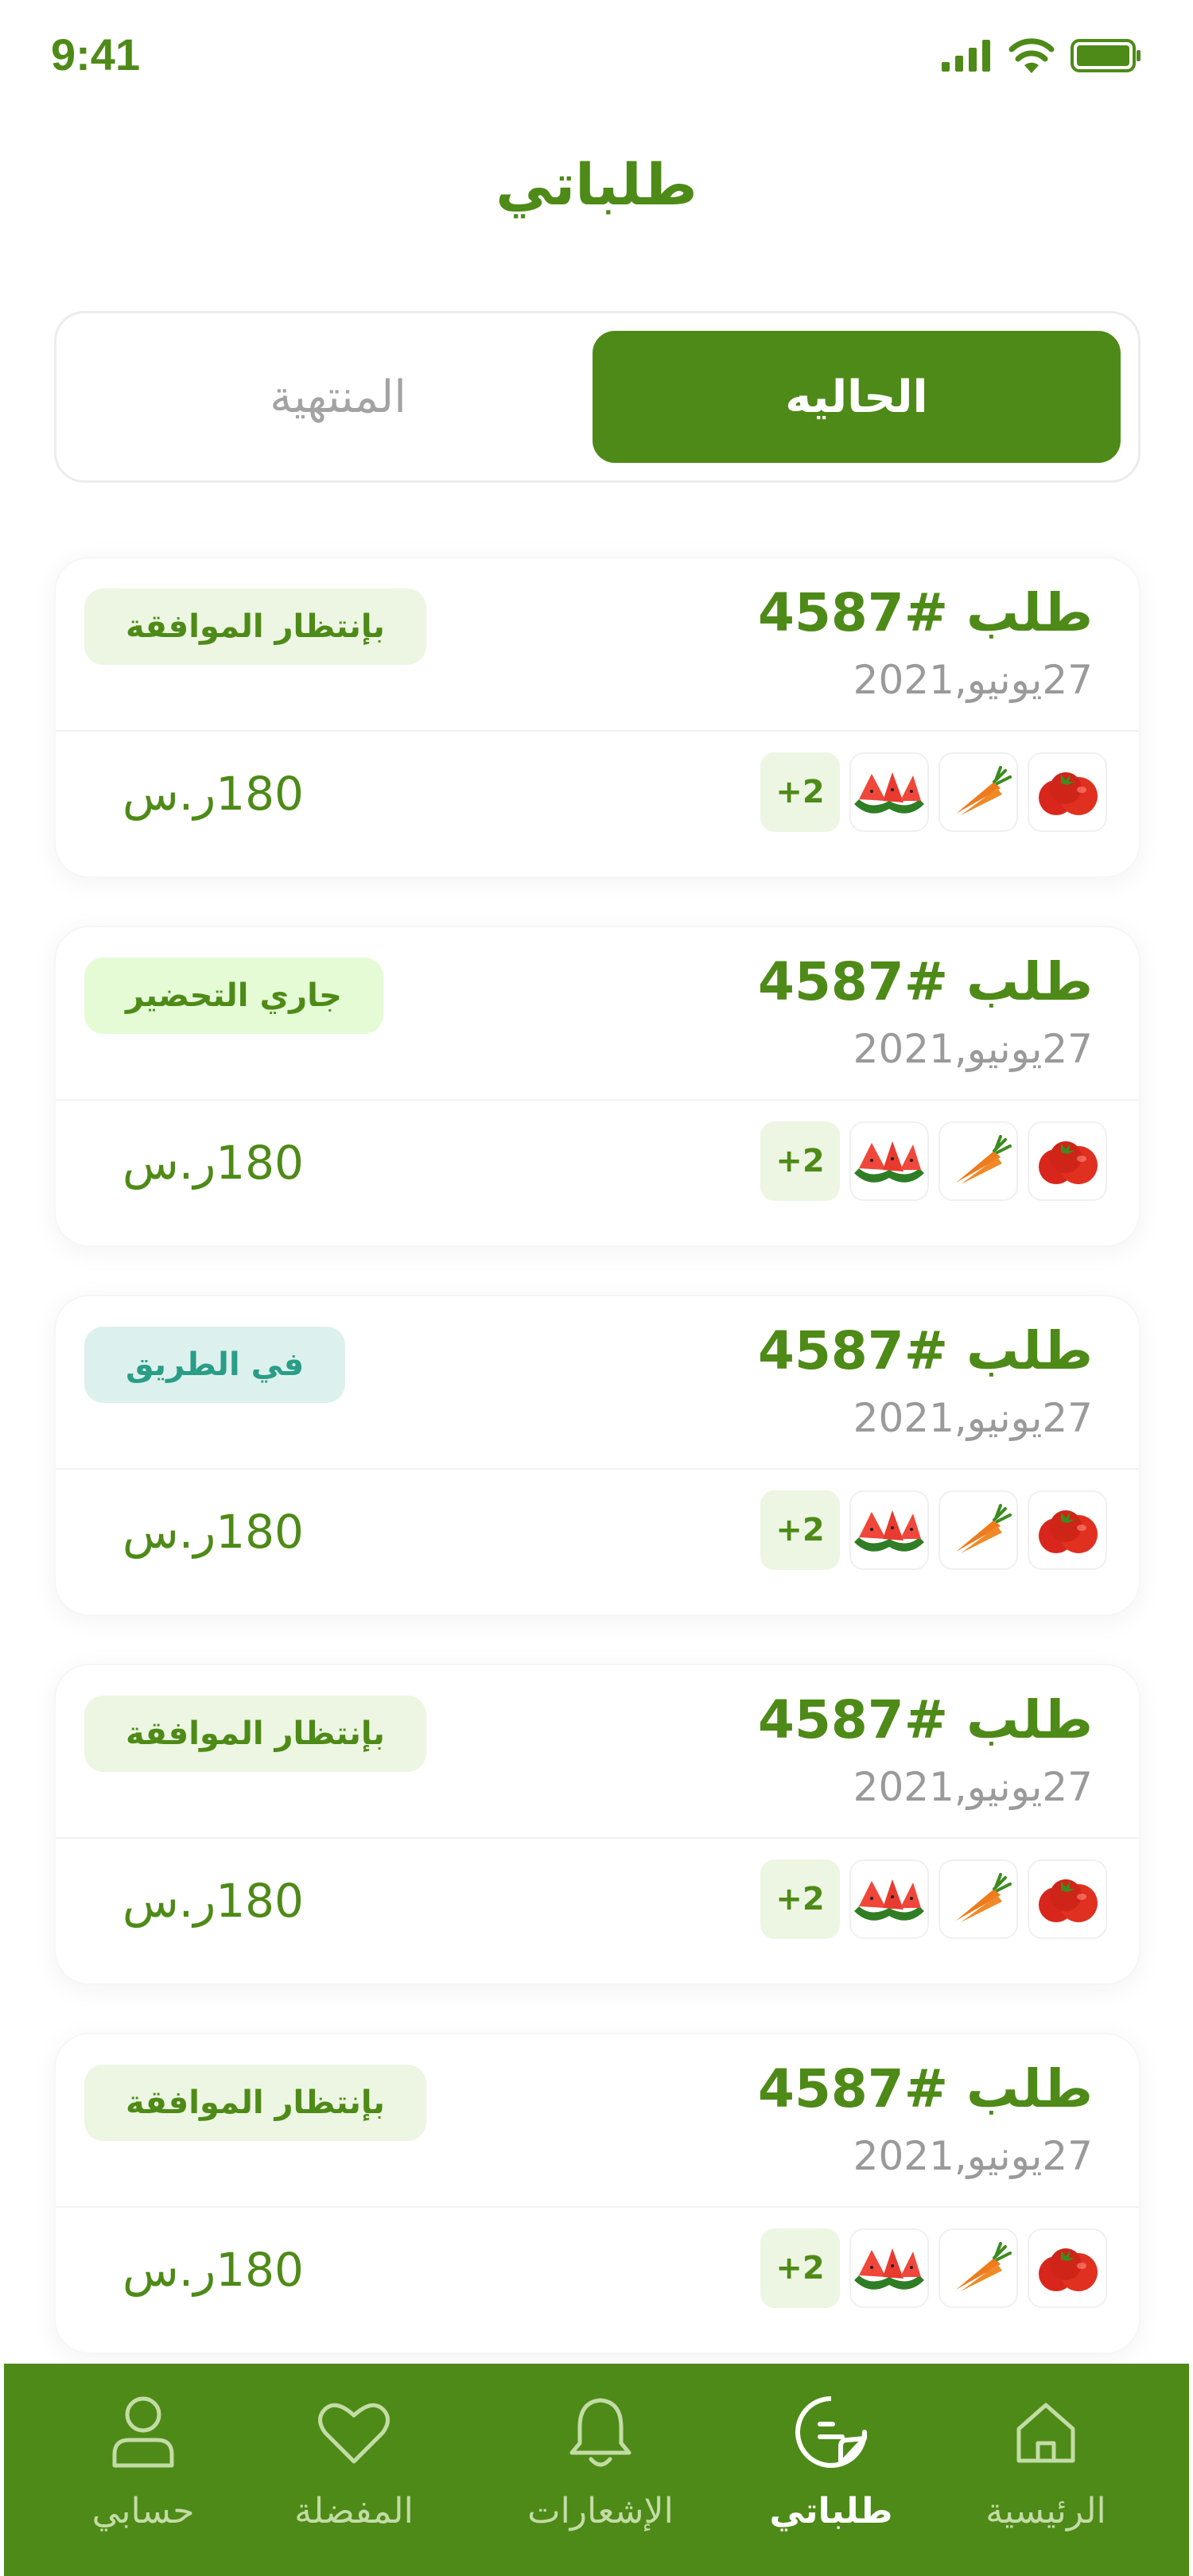 This screenshot has height=2576, width=1193. I want to click on nav-home: الرئيسية, so click(1045, 2461).